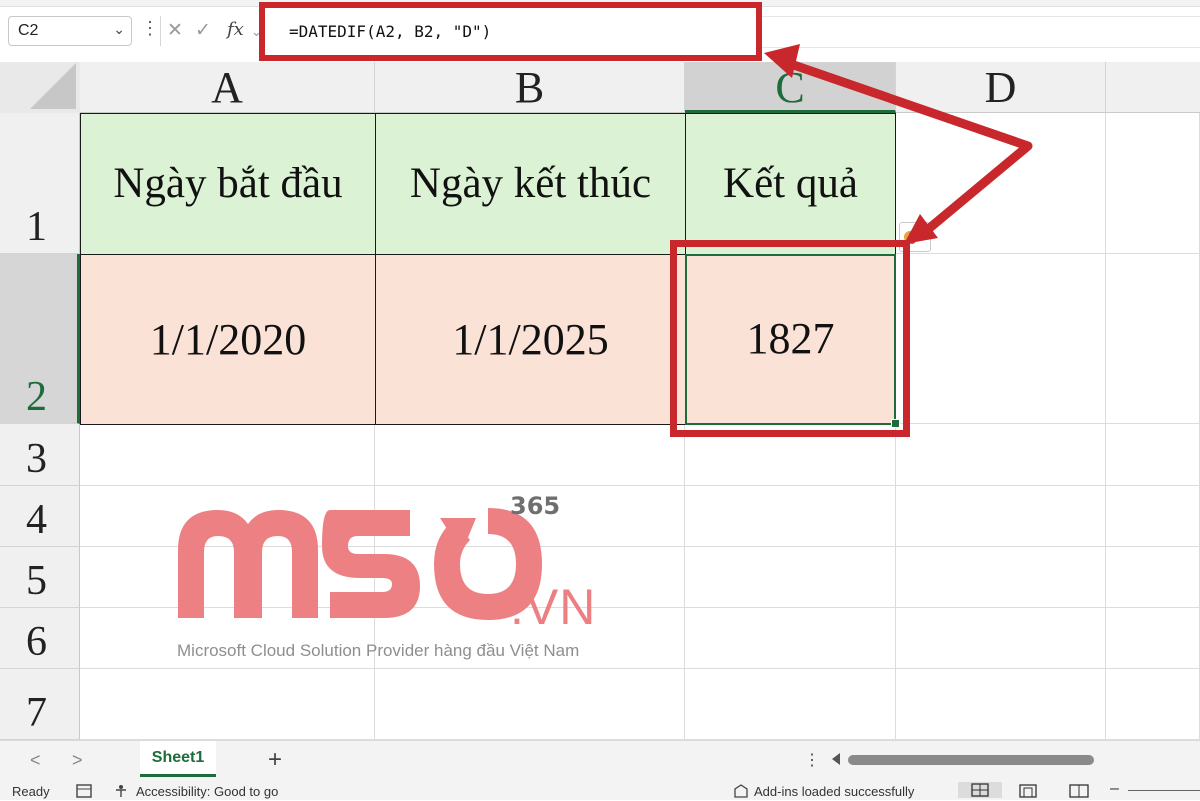  Describe the element at coordinates (980, 32) in the screenshot. I see `formula-input-extension` at that location.